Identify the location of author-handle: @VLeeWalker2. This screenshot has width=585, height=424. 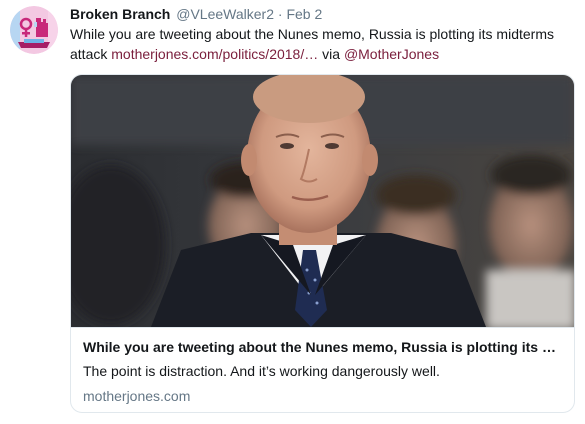
(225, 14).